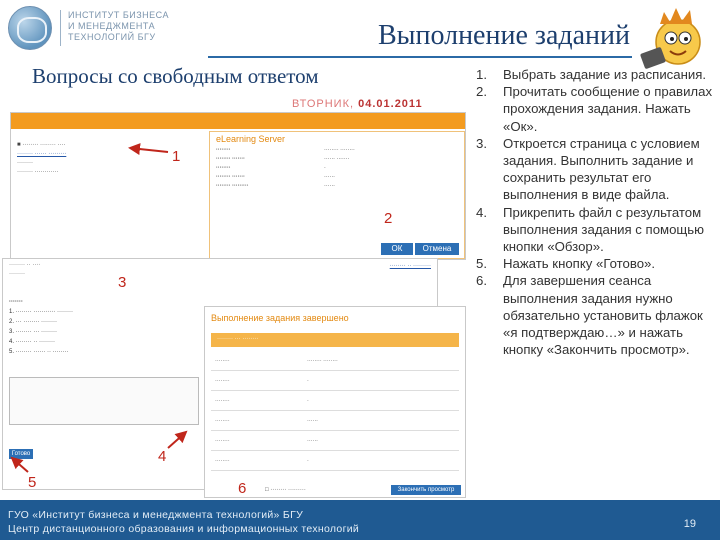 The height and width of the screenshot is (540, 720). I want to click on date-banner: ВТОРНИК, 04.01.2011, so click(357, 104).